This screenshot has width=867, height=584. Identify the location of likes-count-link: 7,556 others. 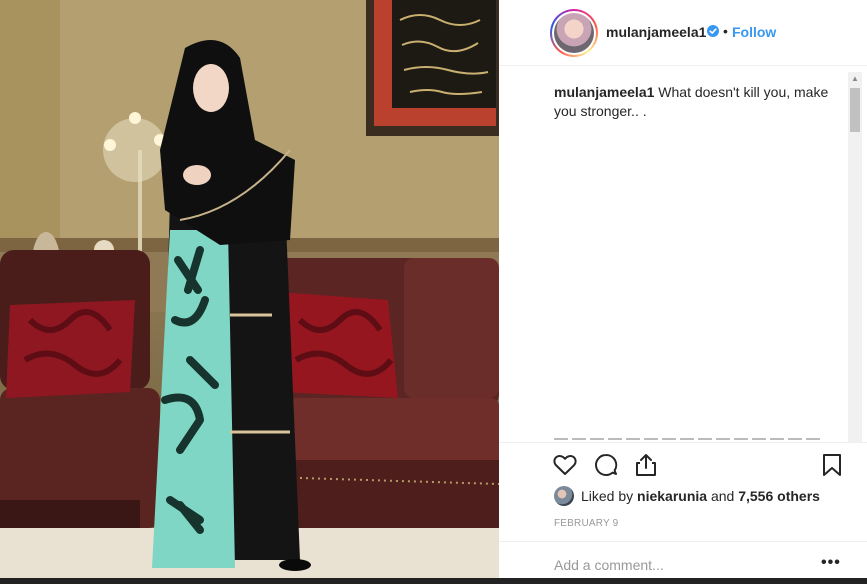
(779, 496).